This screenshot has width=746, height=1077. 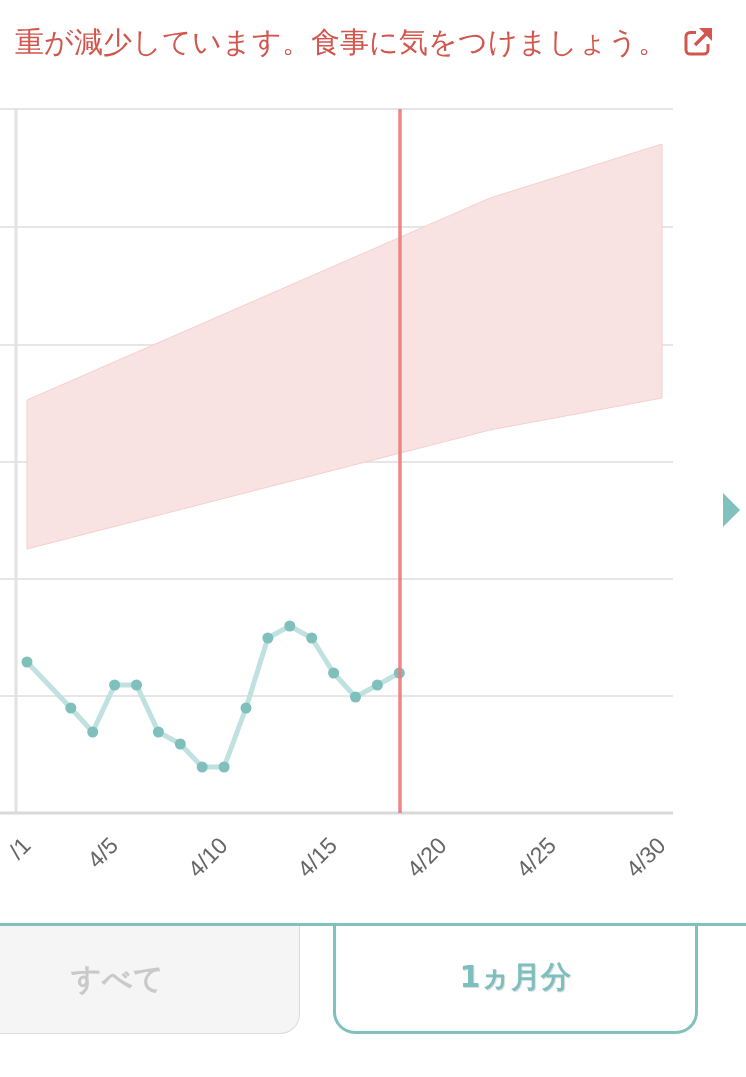 I want to click on x-axis-label: 4/30, so click(x=645, y=857).